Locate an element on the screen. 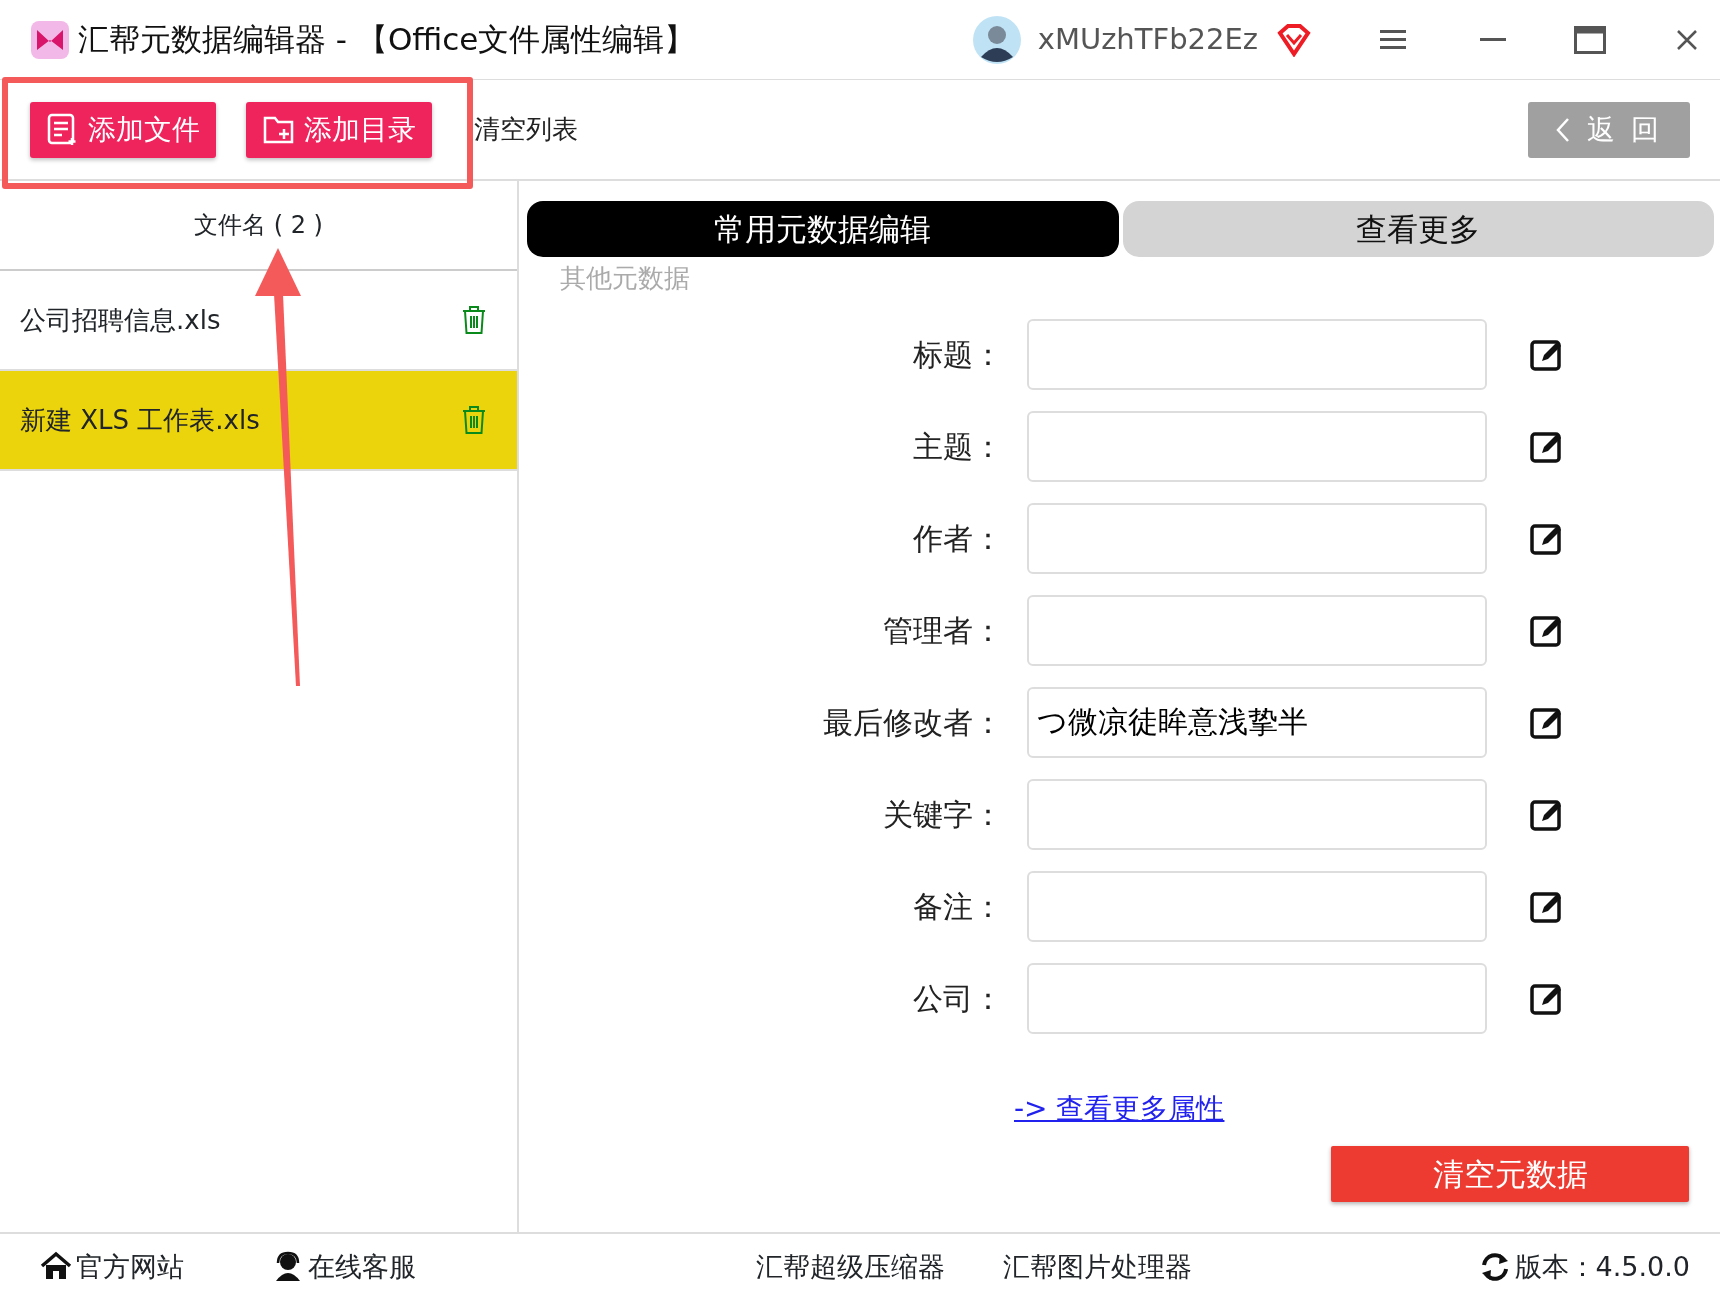 This screenshot has width=1720, height=1300. avatar-icon is located at coordinates (996, 39).